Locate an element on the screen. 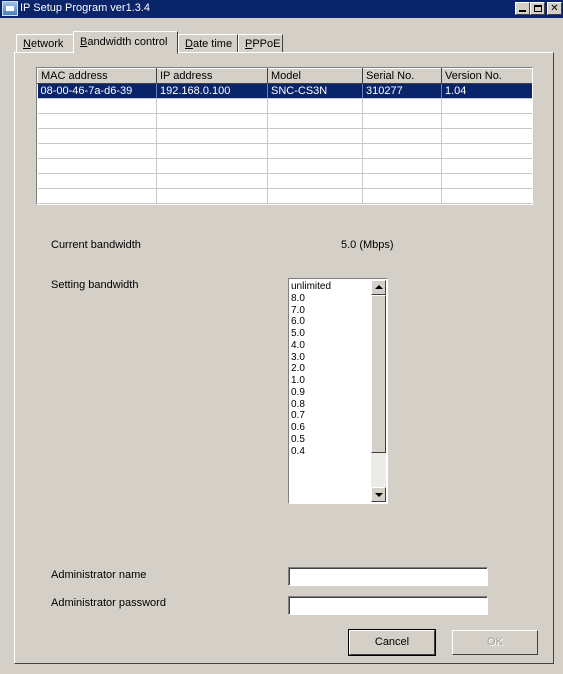 This screenshot has height=674, width=563. cell-version: 1.04 is located at coordinates (486, 91).